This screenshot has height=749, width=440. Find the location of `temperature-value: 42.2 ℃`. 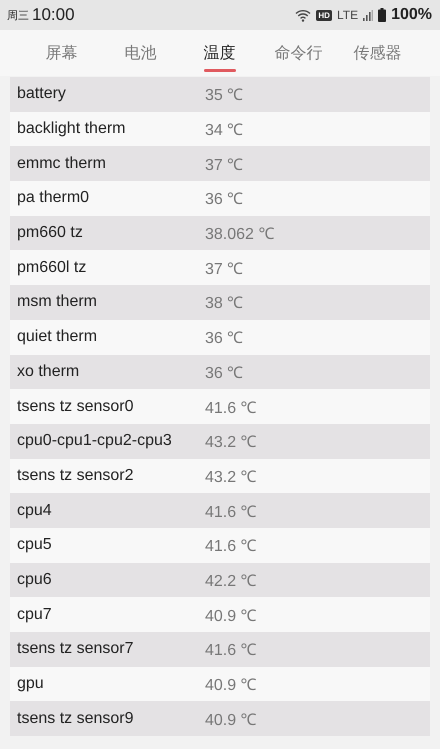

temperature-value: 42.2 ℃ is located at coordinates (231, 581).